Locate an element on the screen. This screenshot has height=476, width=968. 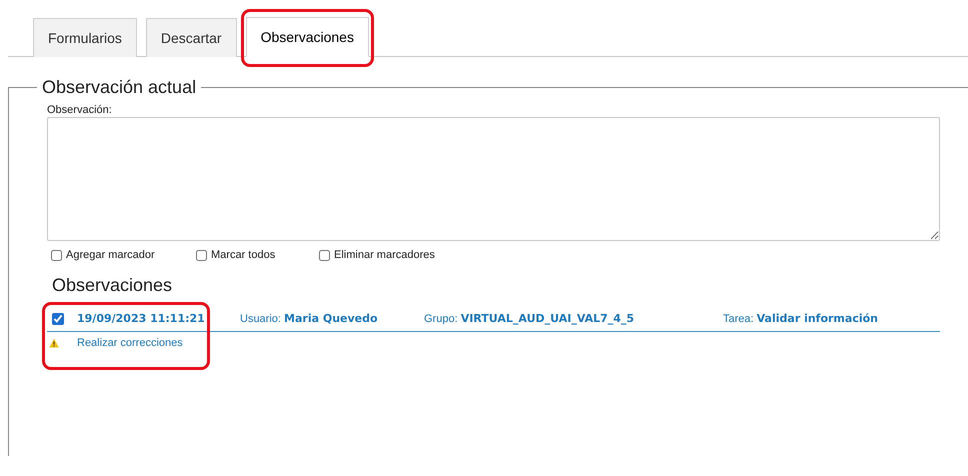
section-title: Observación actual is located at coordinates (119, 87).